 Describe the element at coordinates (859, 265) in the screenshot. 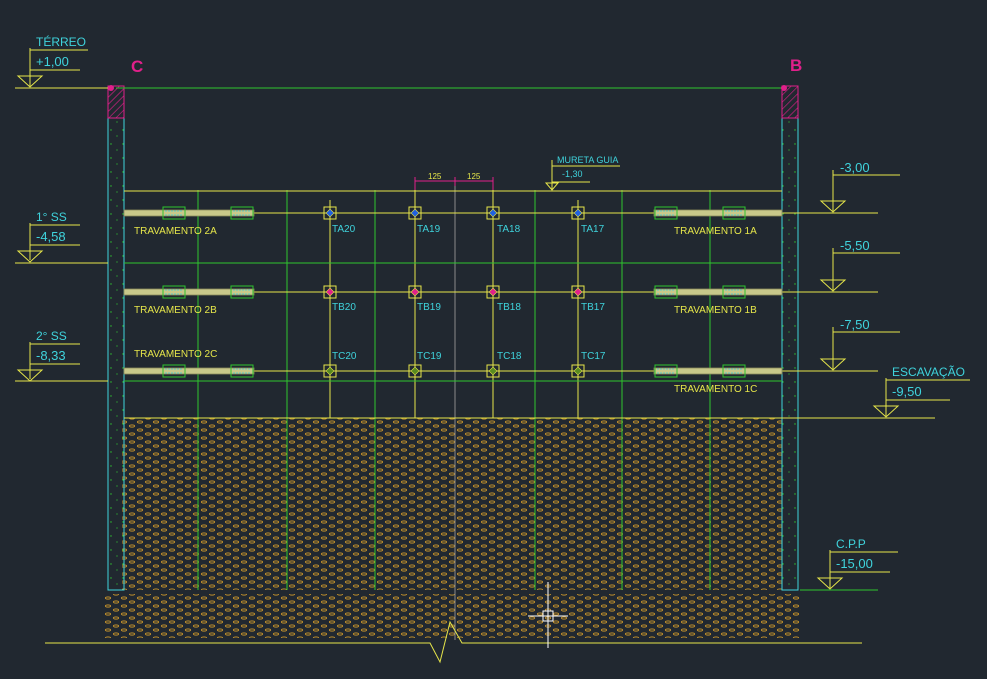

I see `level-minus-5-5: -5,50` at that location.